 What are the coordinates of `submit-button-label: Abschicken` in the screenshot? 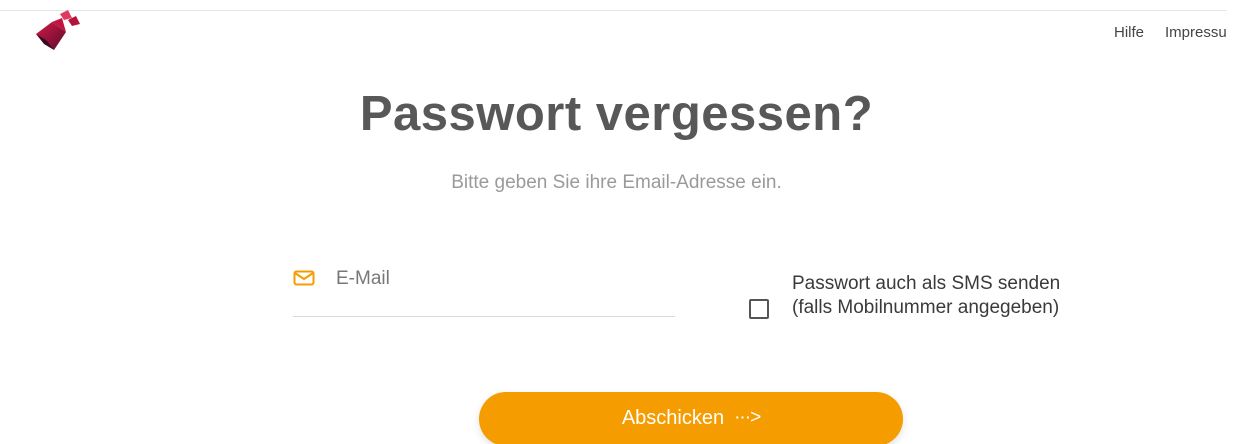 It's located at (673, 418).